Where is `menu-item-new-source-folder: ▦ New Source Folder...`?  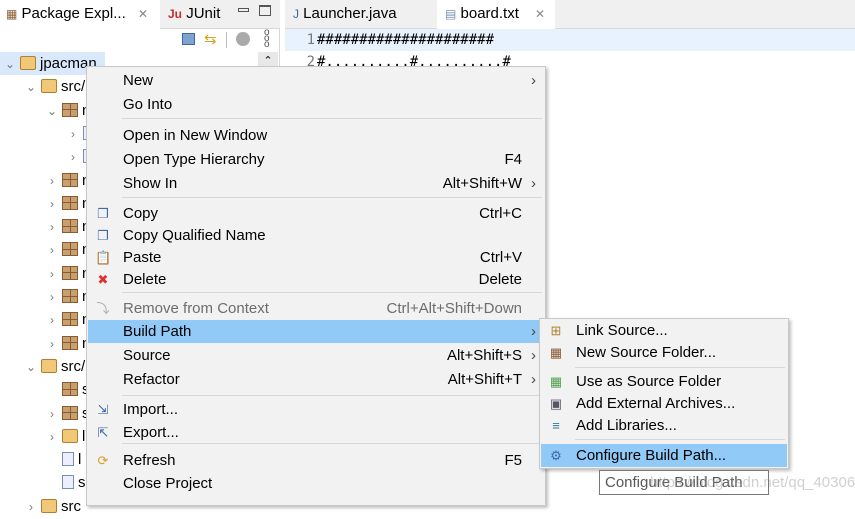 menu-item-new-source-folder: ▦ New Source Folder... is located at coordinates (664, 352).